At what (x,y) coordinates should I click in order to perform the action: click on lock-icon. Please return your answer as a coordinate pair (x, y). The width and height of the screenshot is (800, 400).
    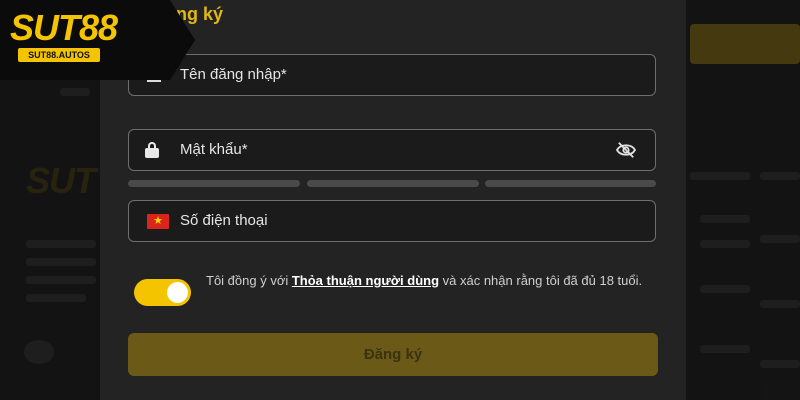
    Looking at the image, I should click on (153, 150).